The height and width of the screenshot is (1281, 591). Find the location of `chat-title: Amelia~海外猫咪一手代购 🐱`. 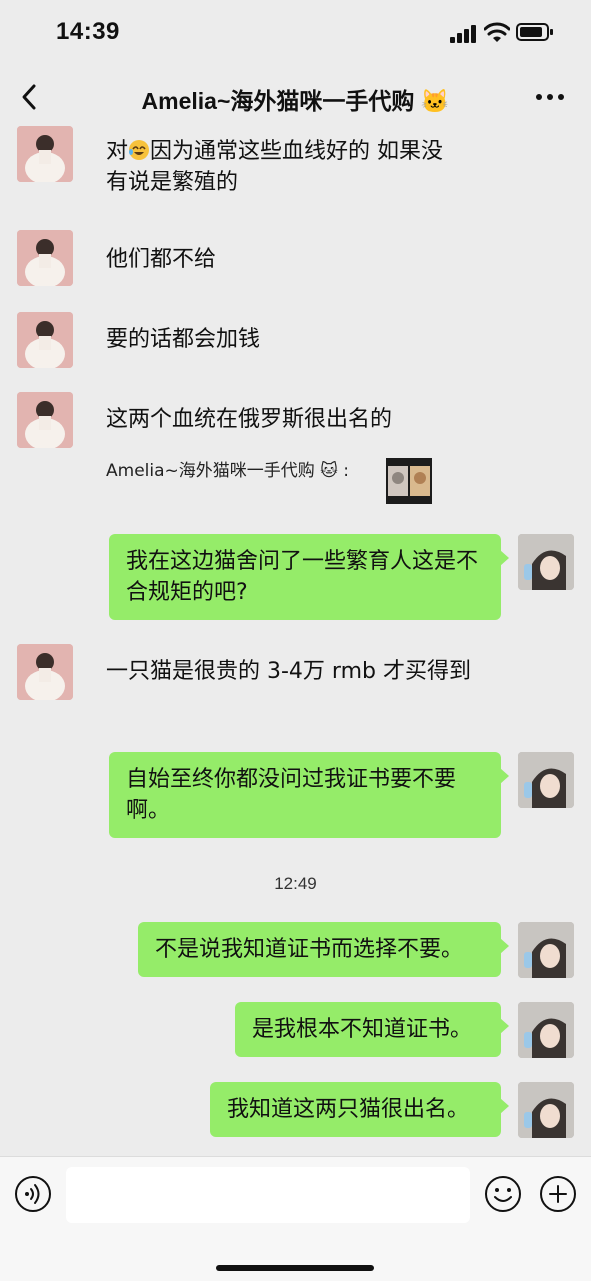

chat-title: Amelia~海外猫咪一手代购 🐱 is located at coordinates (295, 101).